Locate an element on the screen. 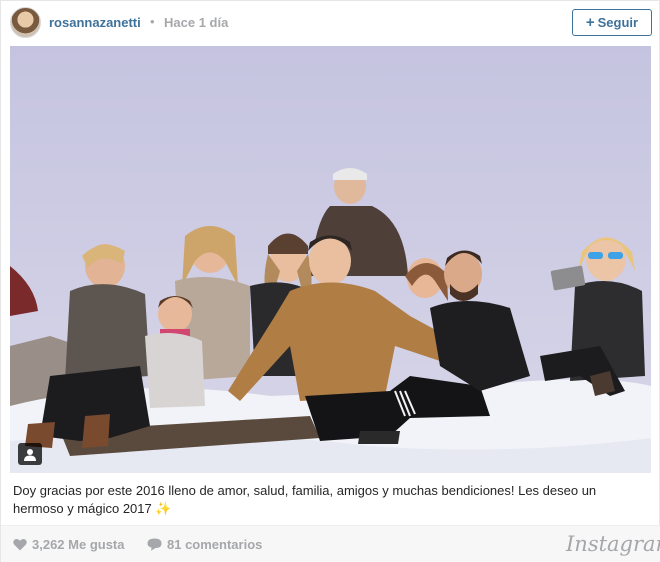 Image resolution: width=660 pixels, height=562 pixels. post-footer: 3,262 Me gusta 81 comentarios Instagram is located at coordinates (330, 543).